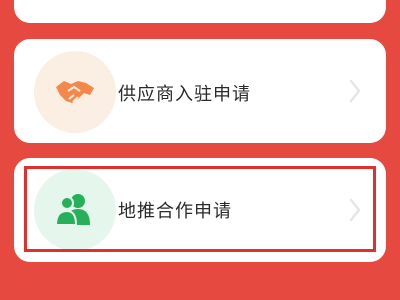  I want to click on menu-item-label: 地推合作申请, so click(175, 211).